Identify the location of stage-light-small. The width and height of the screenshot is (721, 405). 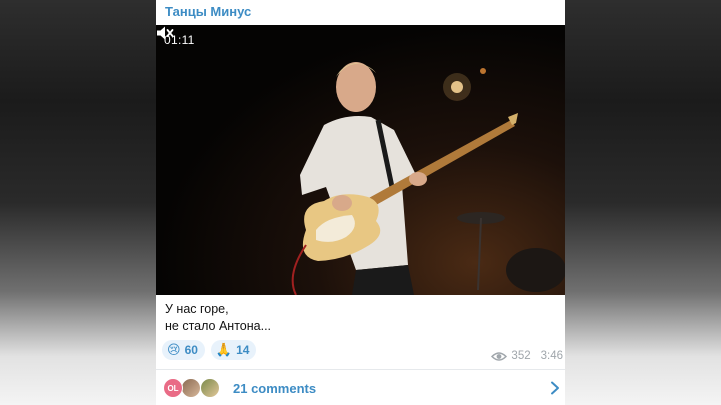
(483, 71).